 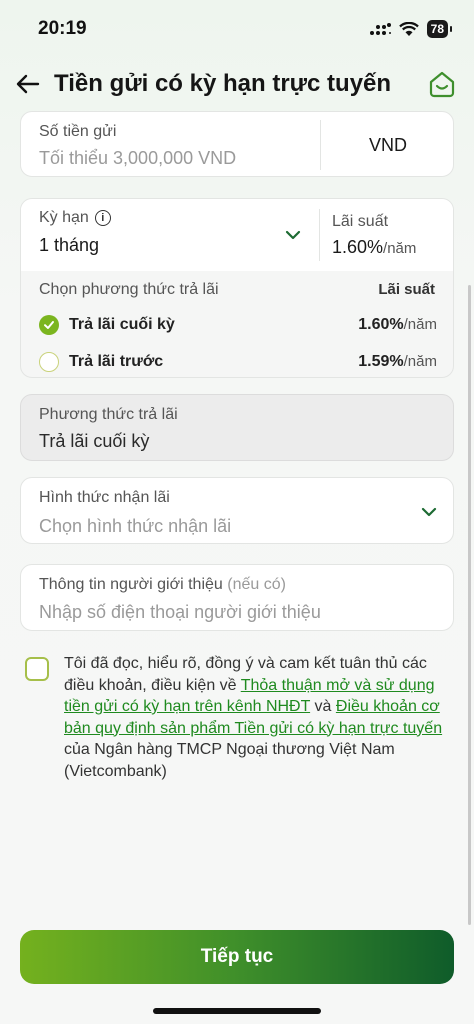 What do you see at coordinates (469, 605) in the screenshot?
I see `scrollbar` at bounding box center [469, 605].